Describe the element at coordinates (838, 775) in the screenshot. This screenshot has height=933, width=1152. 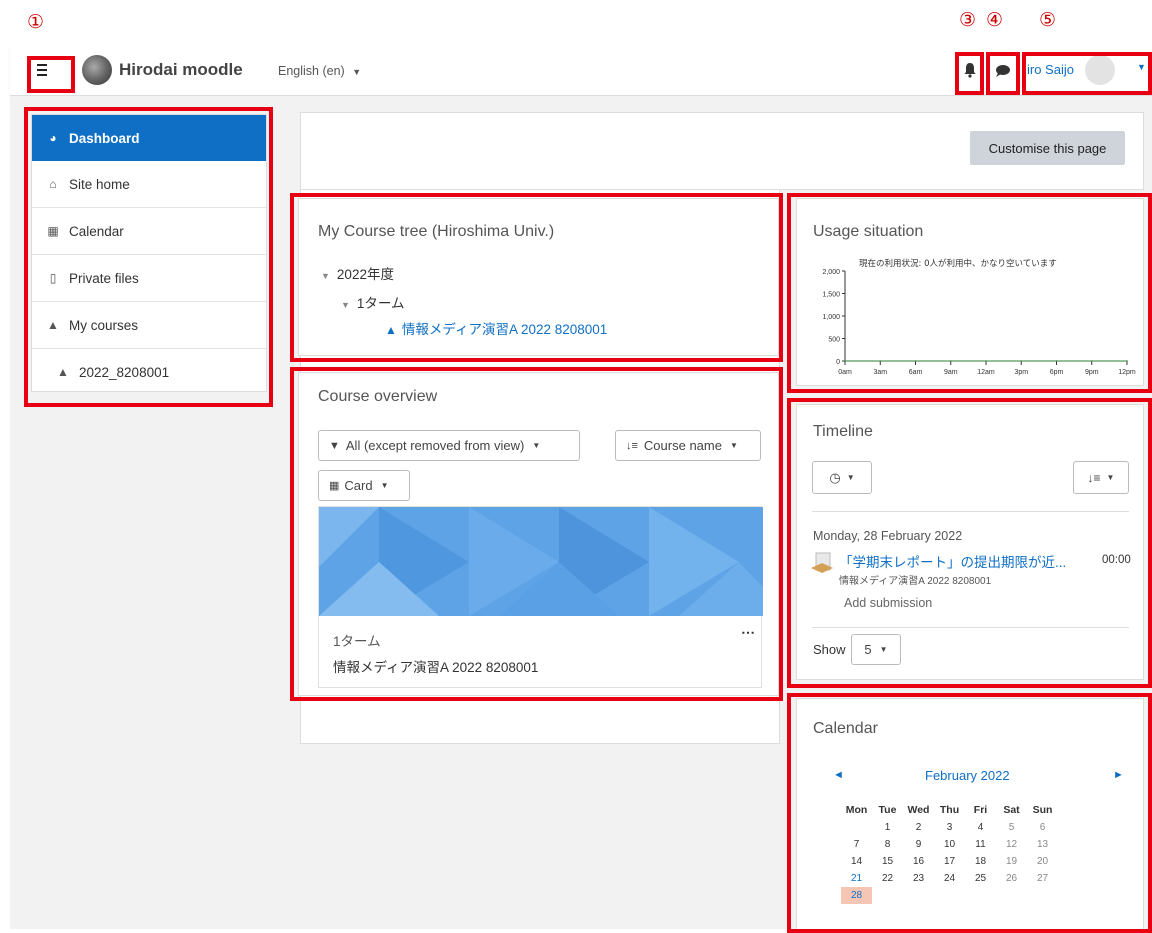
I see `prev-month-arrow-icon: ◄` at that location.